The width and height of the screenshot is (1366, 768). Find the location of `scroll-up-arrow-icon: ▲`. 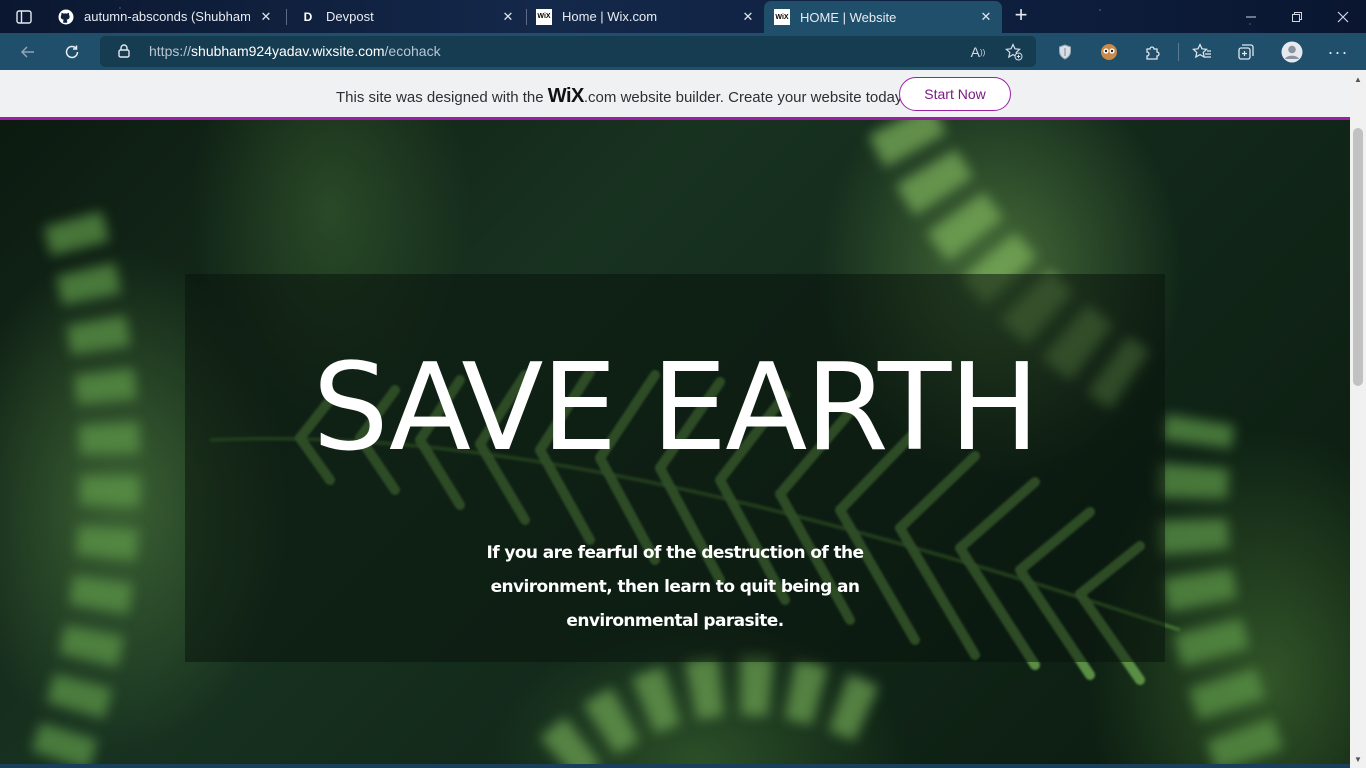

scroll-up-arrow-icon: ▲ is located at coordinates (1358, 79).